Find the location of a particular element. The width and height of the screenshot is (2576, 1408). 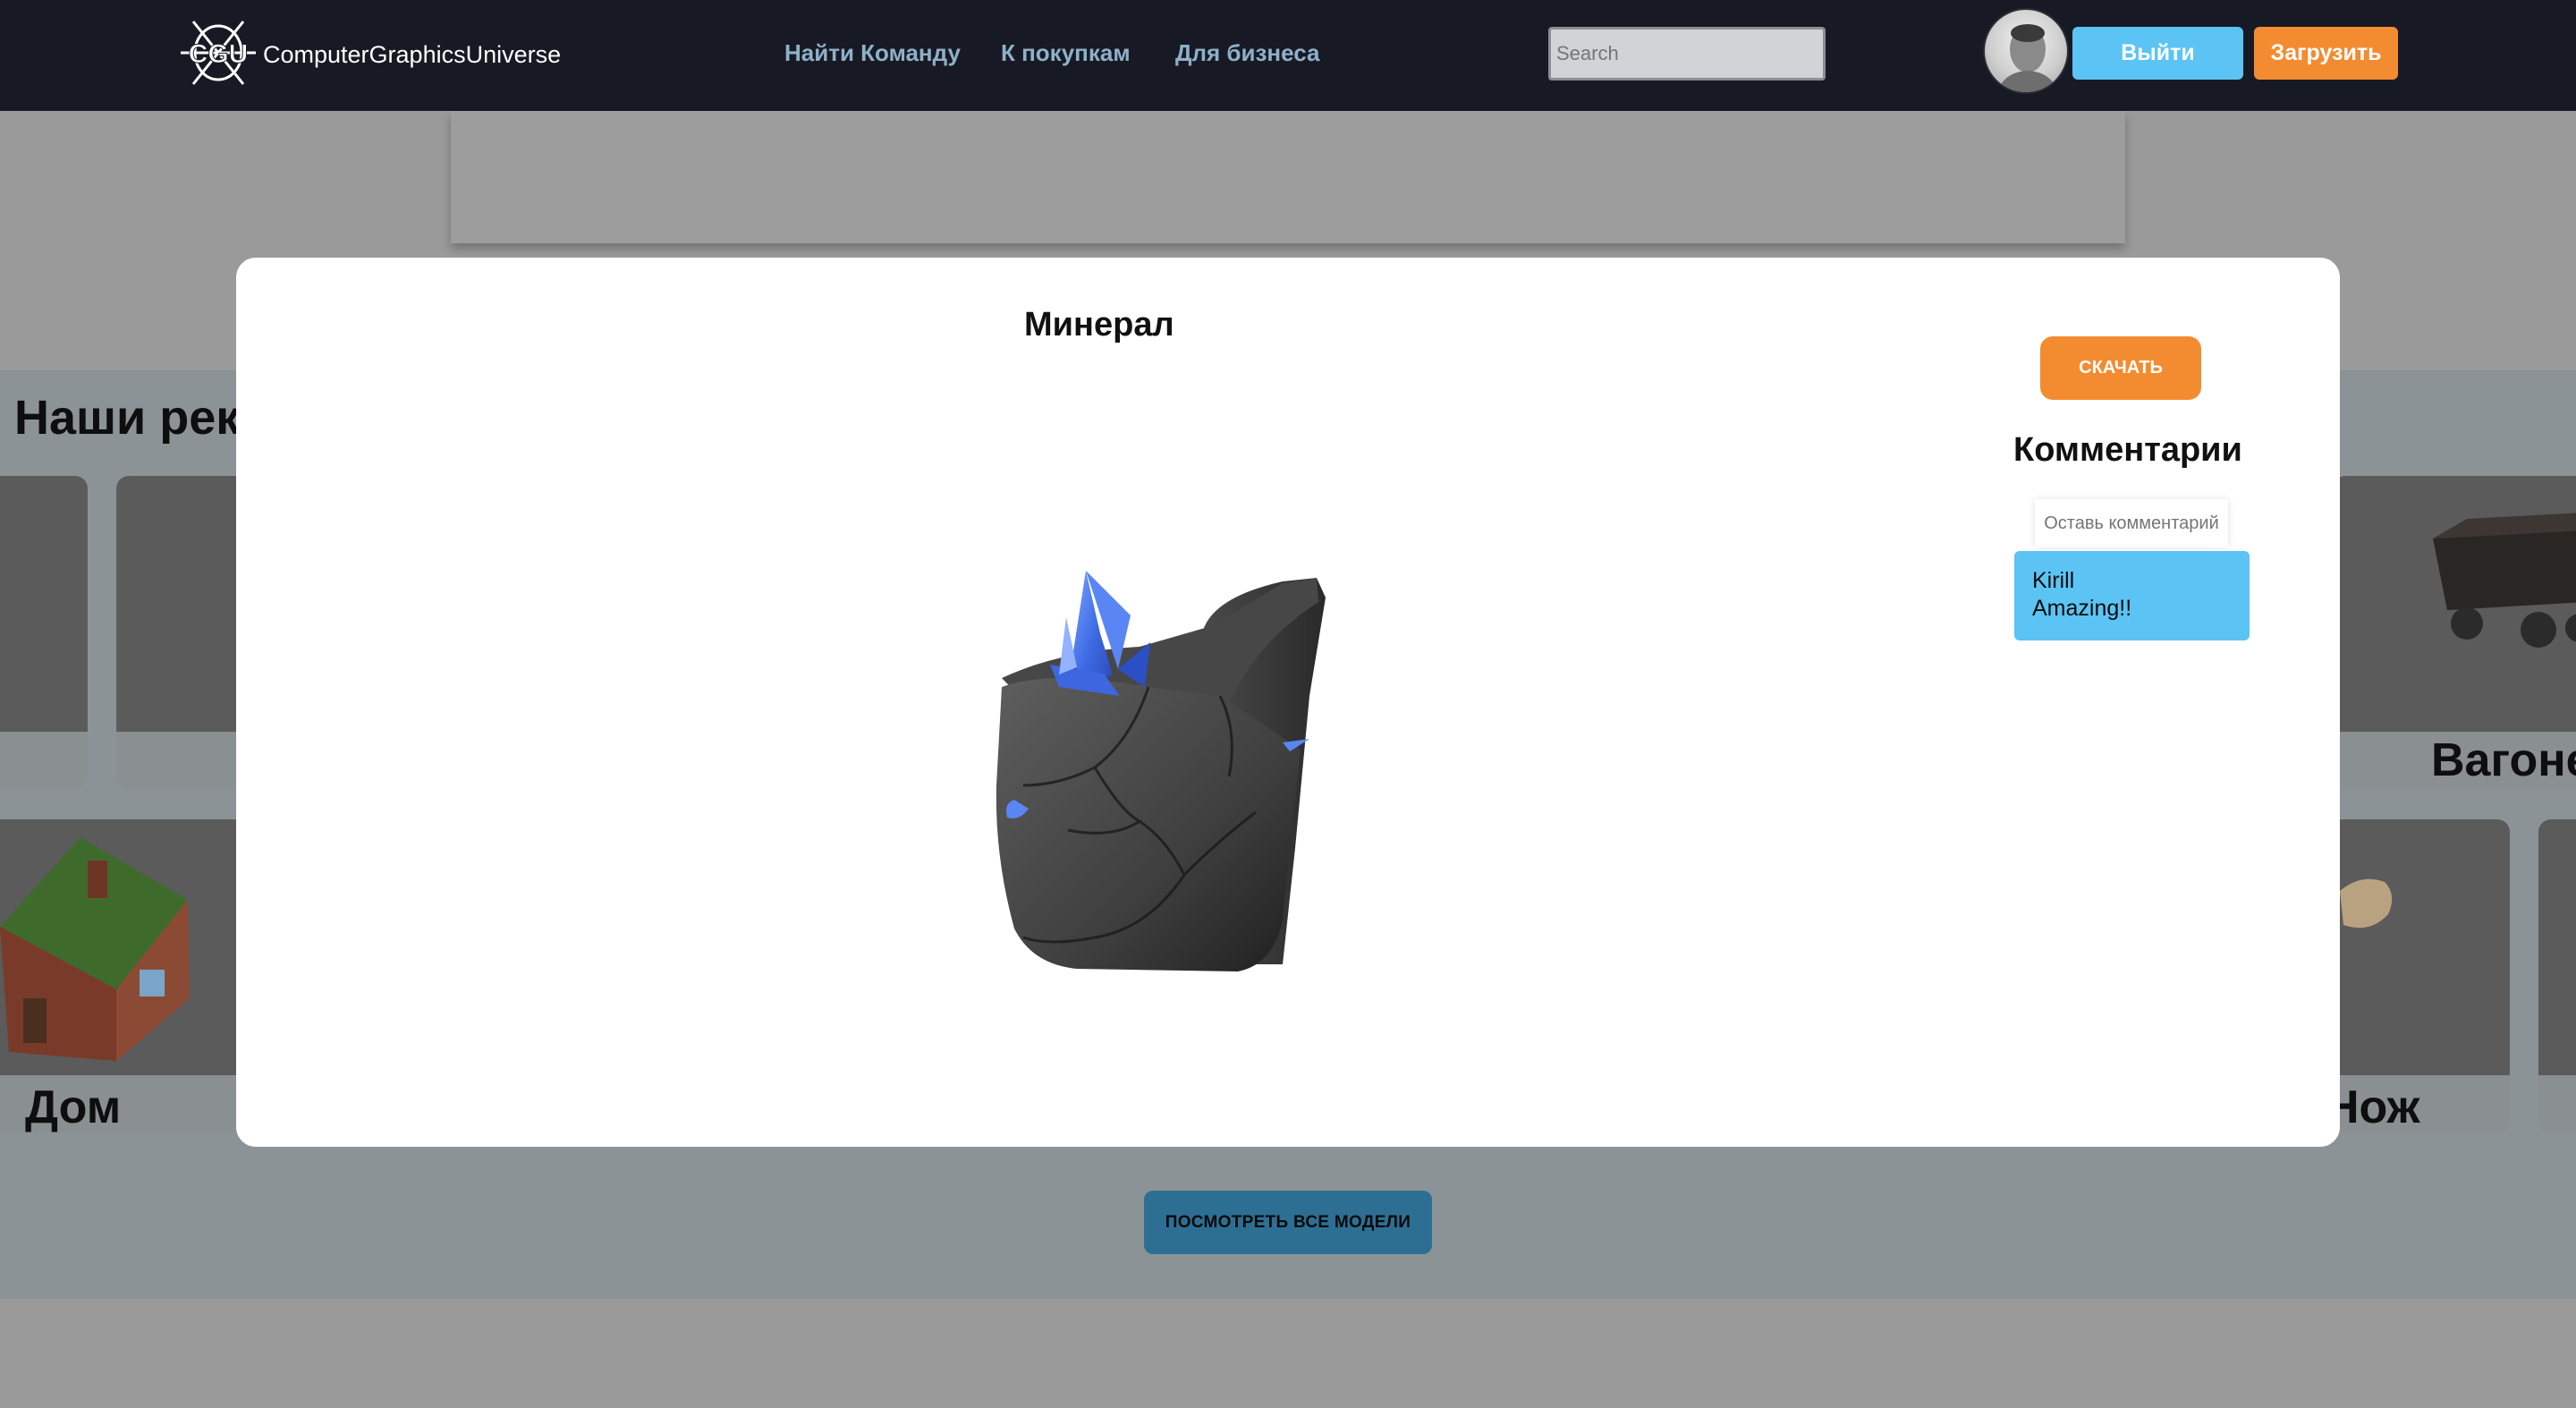

comments-title: Комментарии is located at coordinates (2127, 450).